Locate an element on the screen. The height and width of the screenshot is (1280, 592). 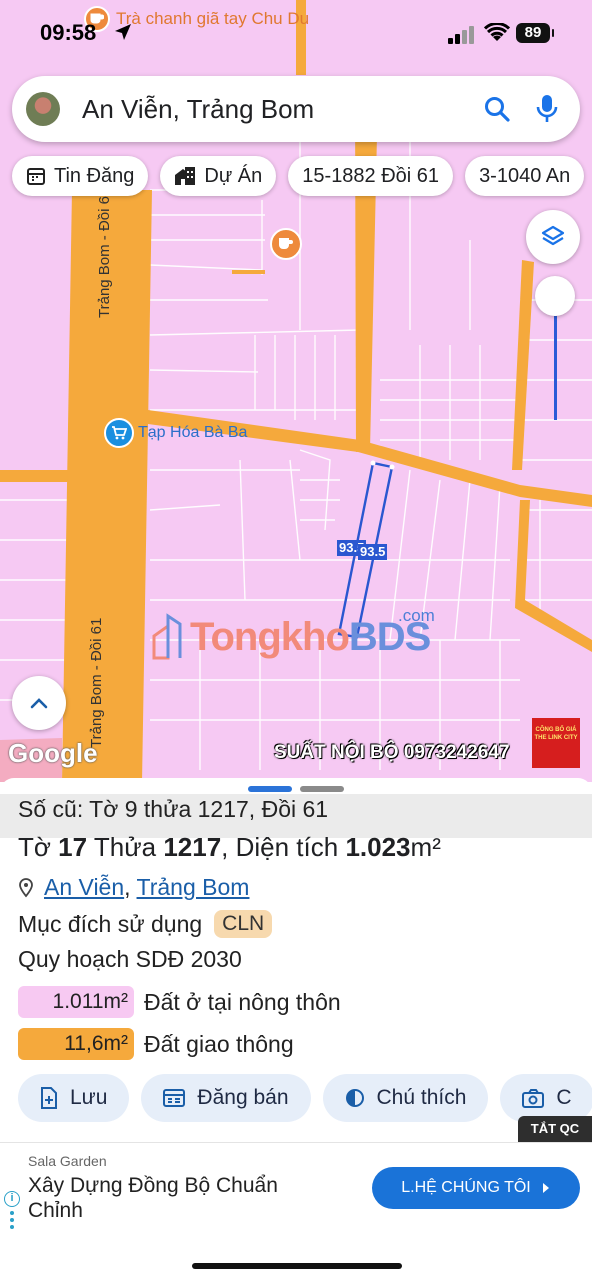
layers-button is located at coordinates (553, 237).